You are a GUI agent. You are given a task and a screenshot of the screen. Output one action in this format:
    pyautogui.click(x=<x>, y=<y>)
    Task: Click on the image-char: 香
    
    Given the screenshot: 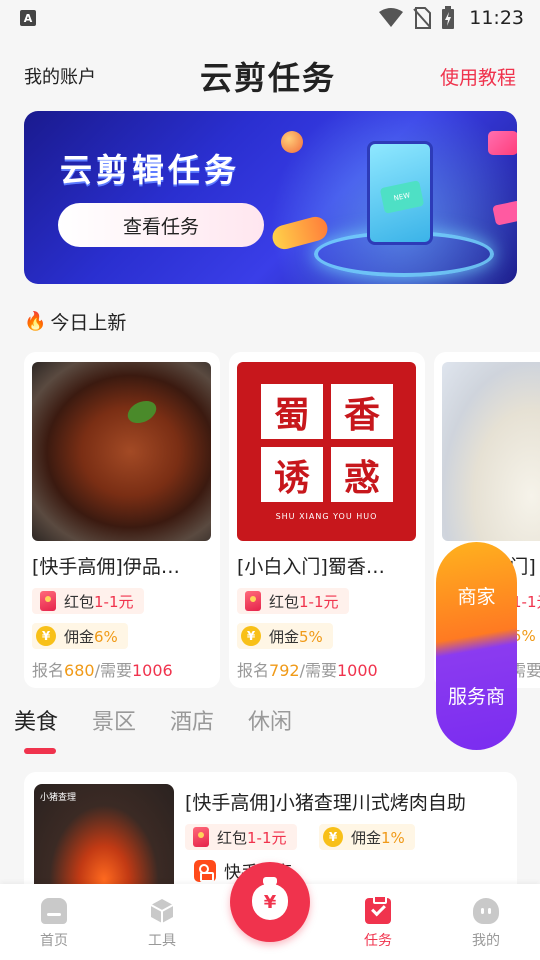 What is the action you would take?
    pyautogui.click(x=362, y=411)
    